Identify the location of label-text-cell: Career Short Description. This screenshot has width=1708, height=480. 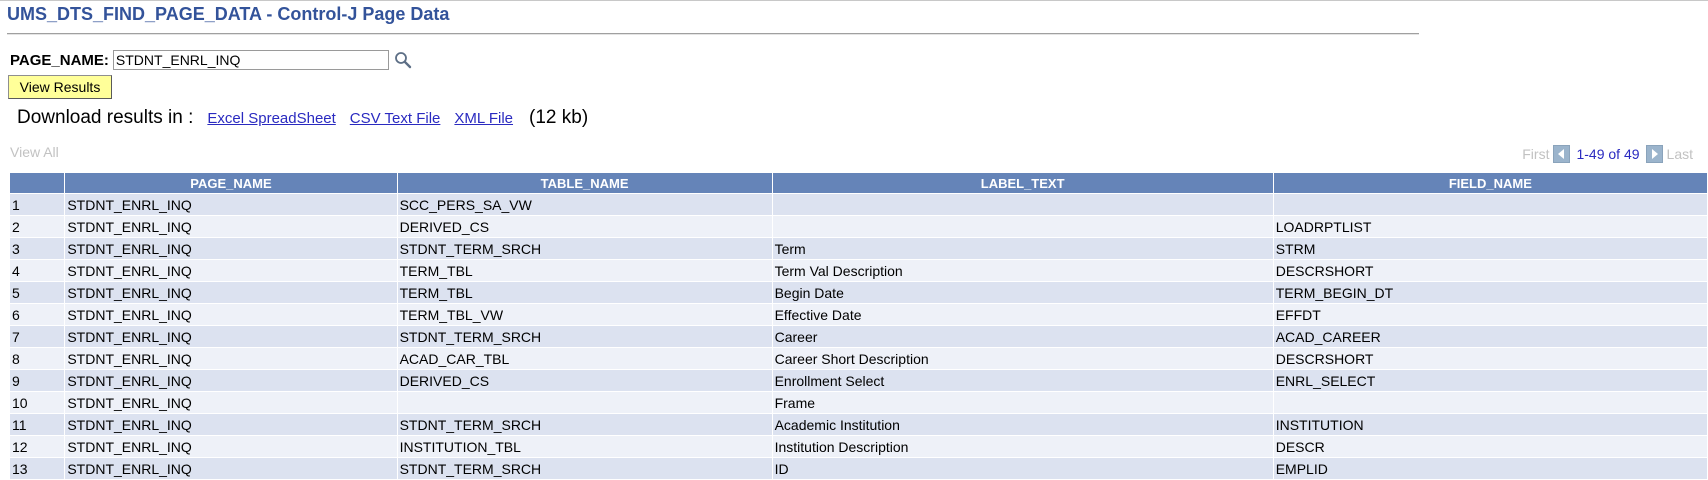
(1023, 358).